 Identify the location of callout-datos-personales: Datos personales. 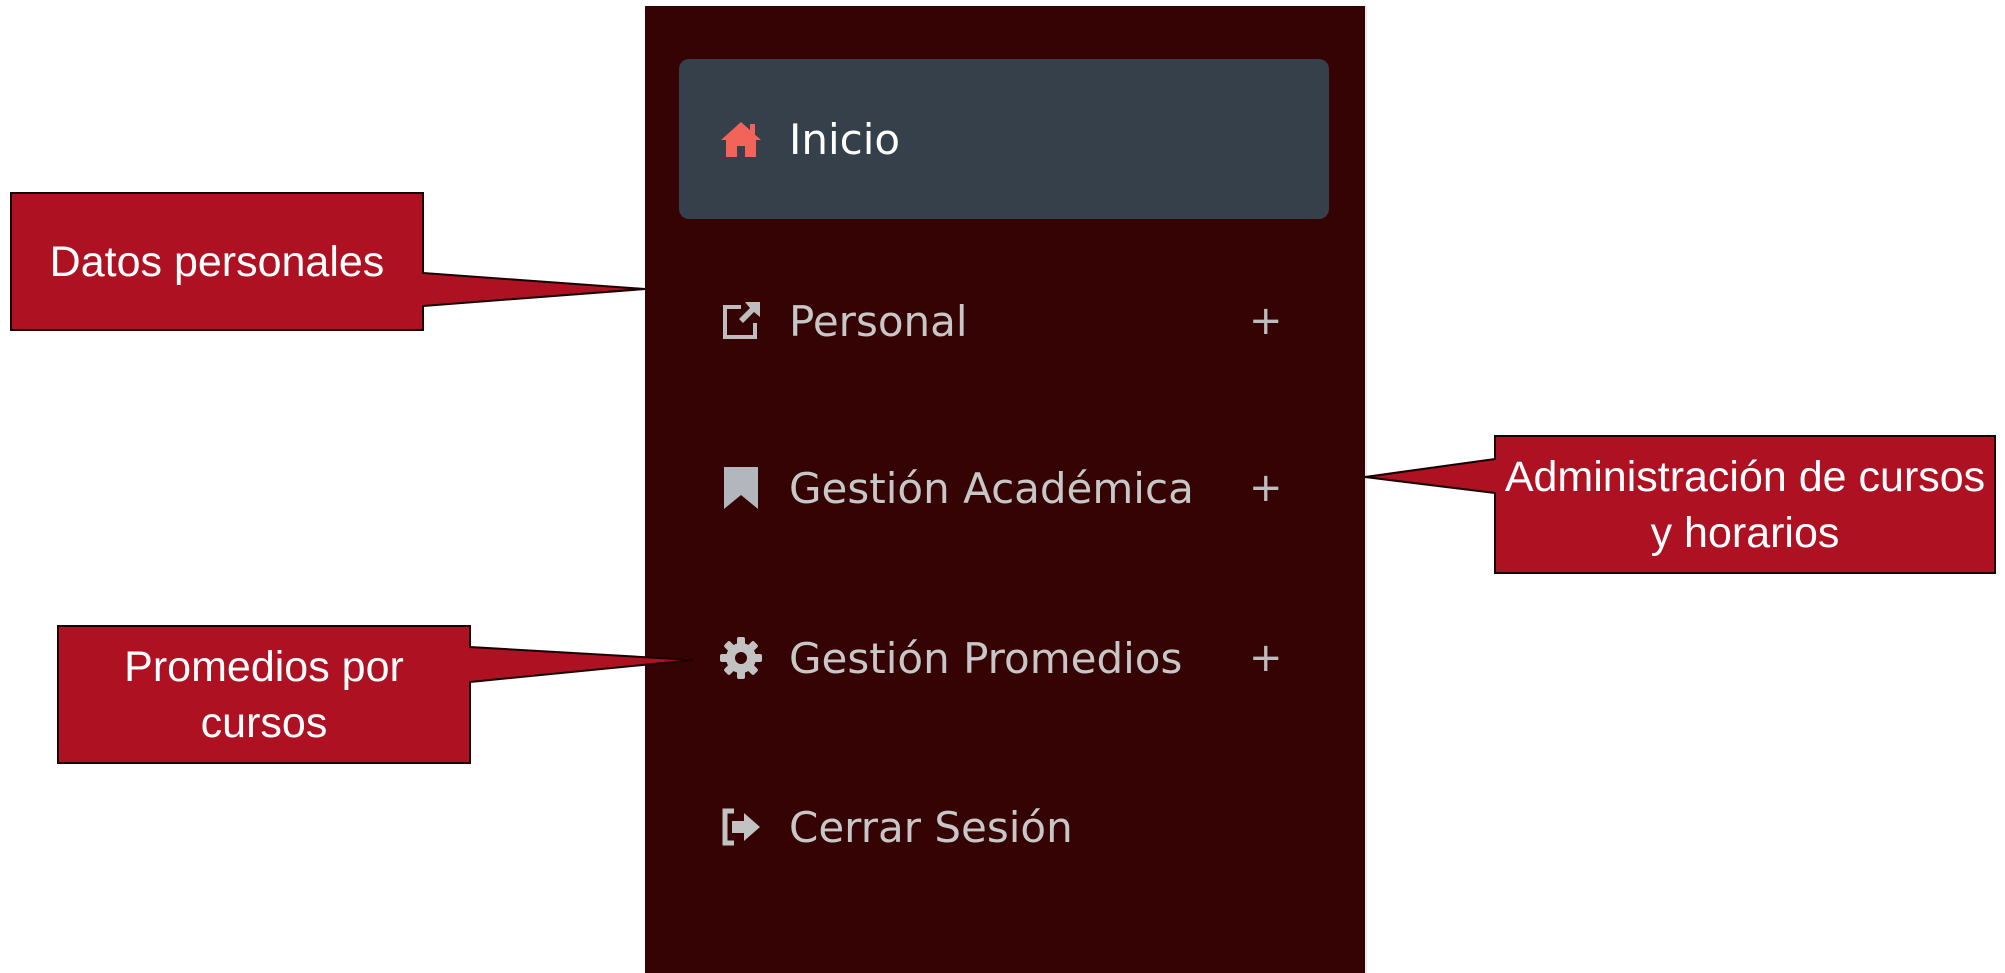
(217, 261).